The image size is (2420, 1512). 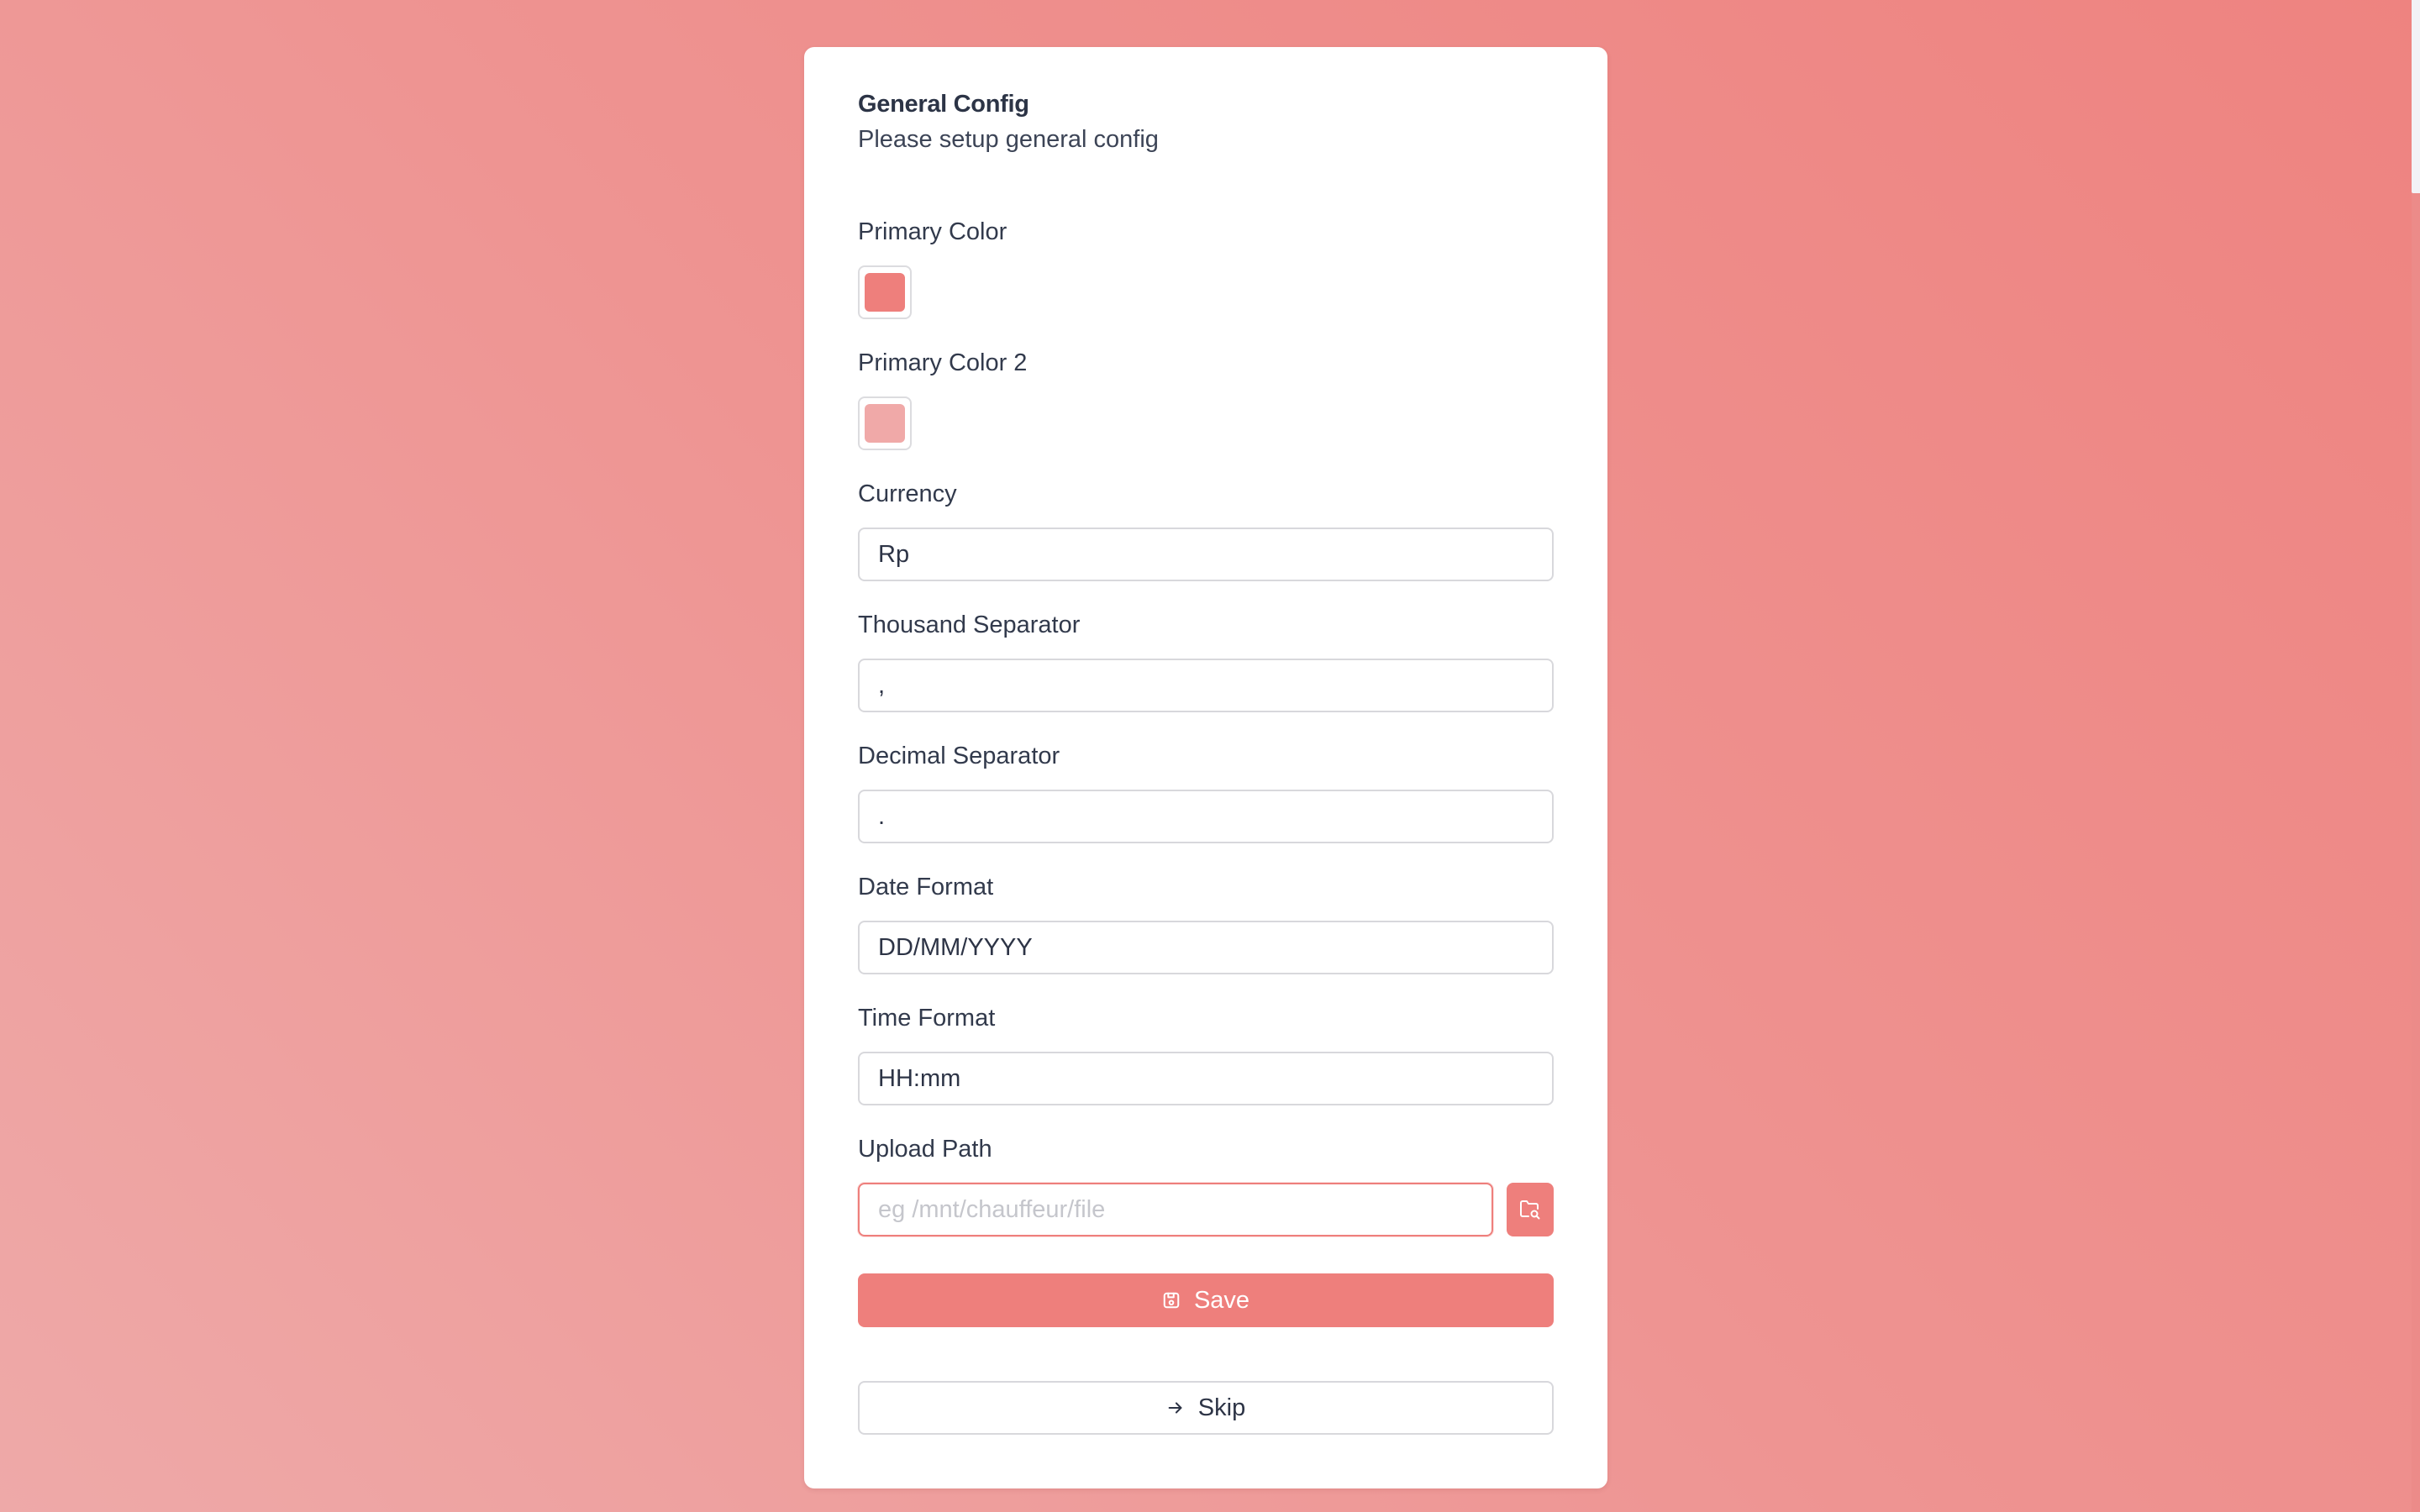 I want to click on date-format-input, so click(x=1206, y=947).